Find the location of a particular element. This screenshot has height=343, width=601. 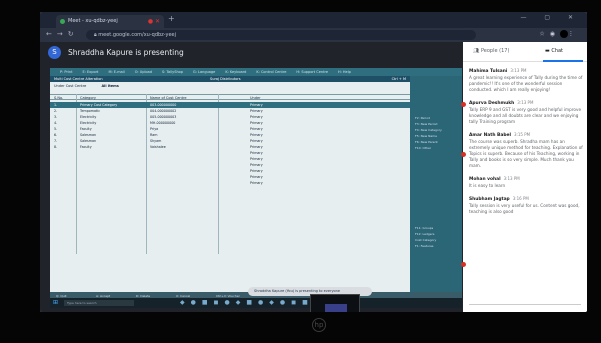

tally-menu-item: H: Help is located at coordinates (344, 72).